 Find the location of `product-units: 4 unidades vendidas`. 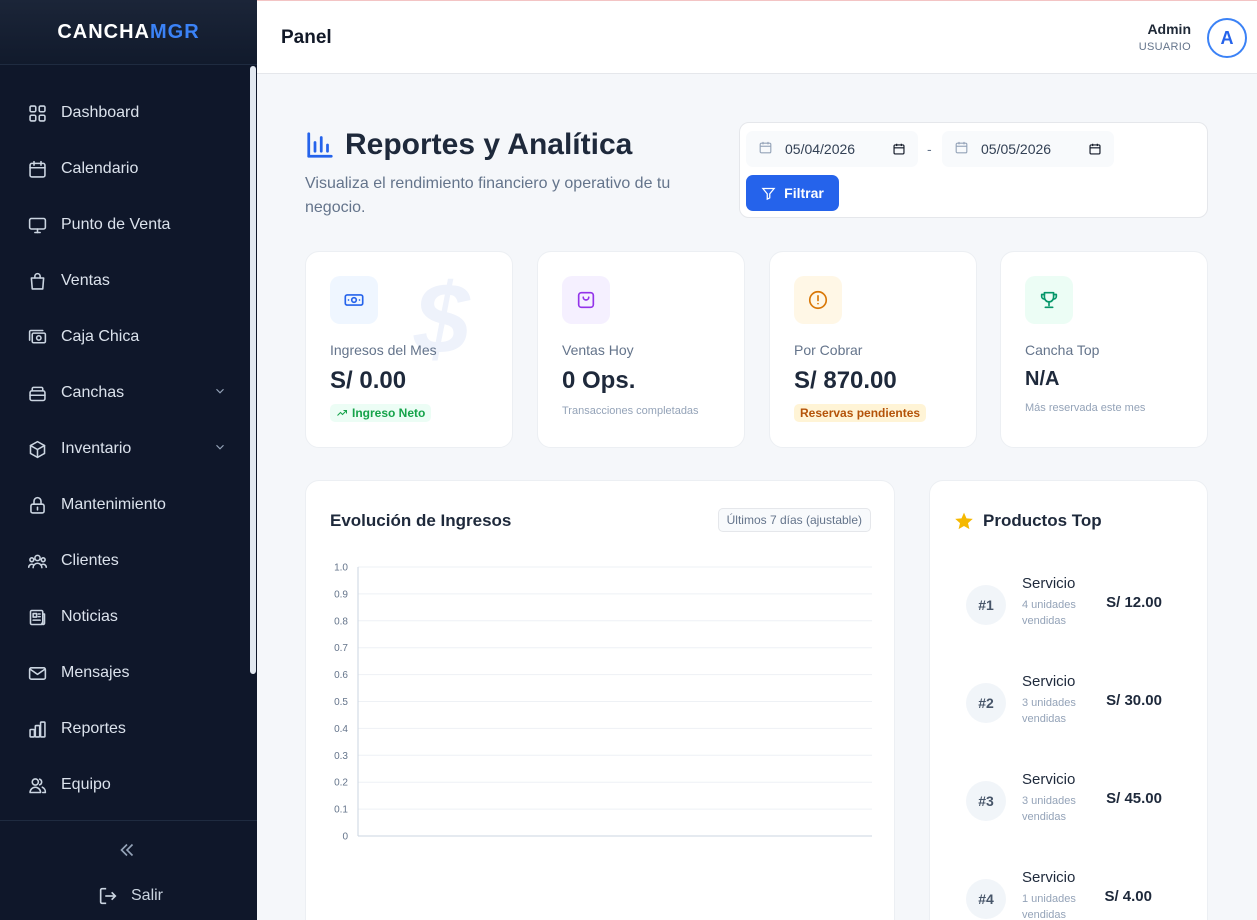

product-units: 4 unidades vendidas is located at coordinates (1049, 613).